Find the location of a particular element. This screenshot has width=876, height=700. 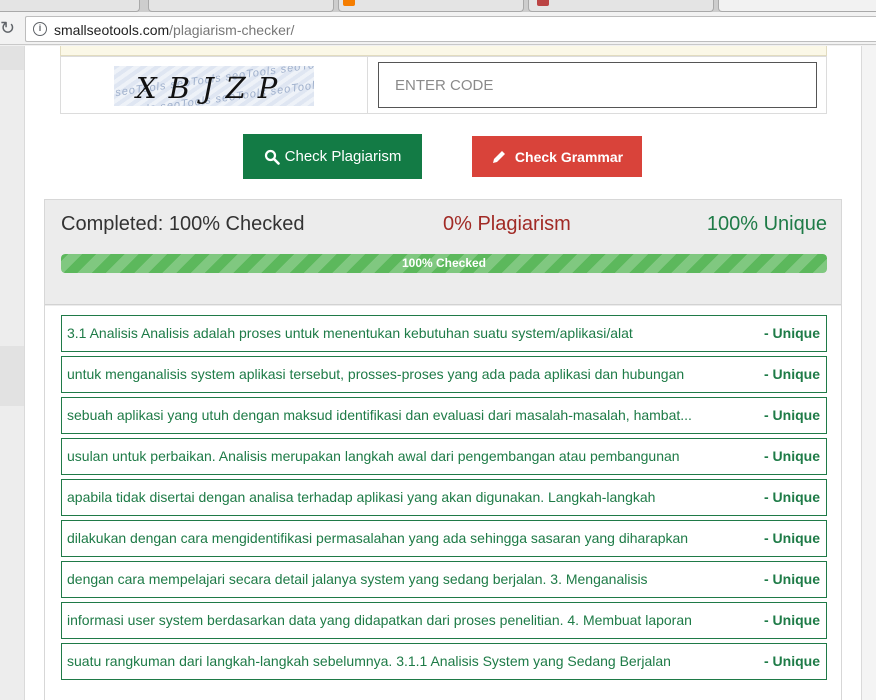

page-gutter is located at coordinates (12, 373).